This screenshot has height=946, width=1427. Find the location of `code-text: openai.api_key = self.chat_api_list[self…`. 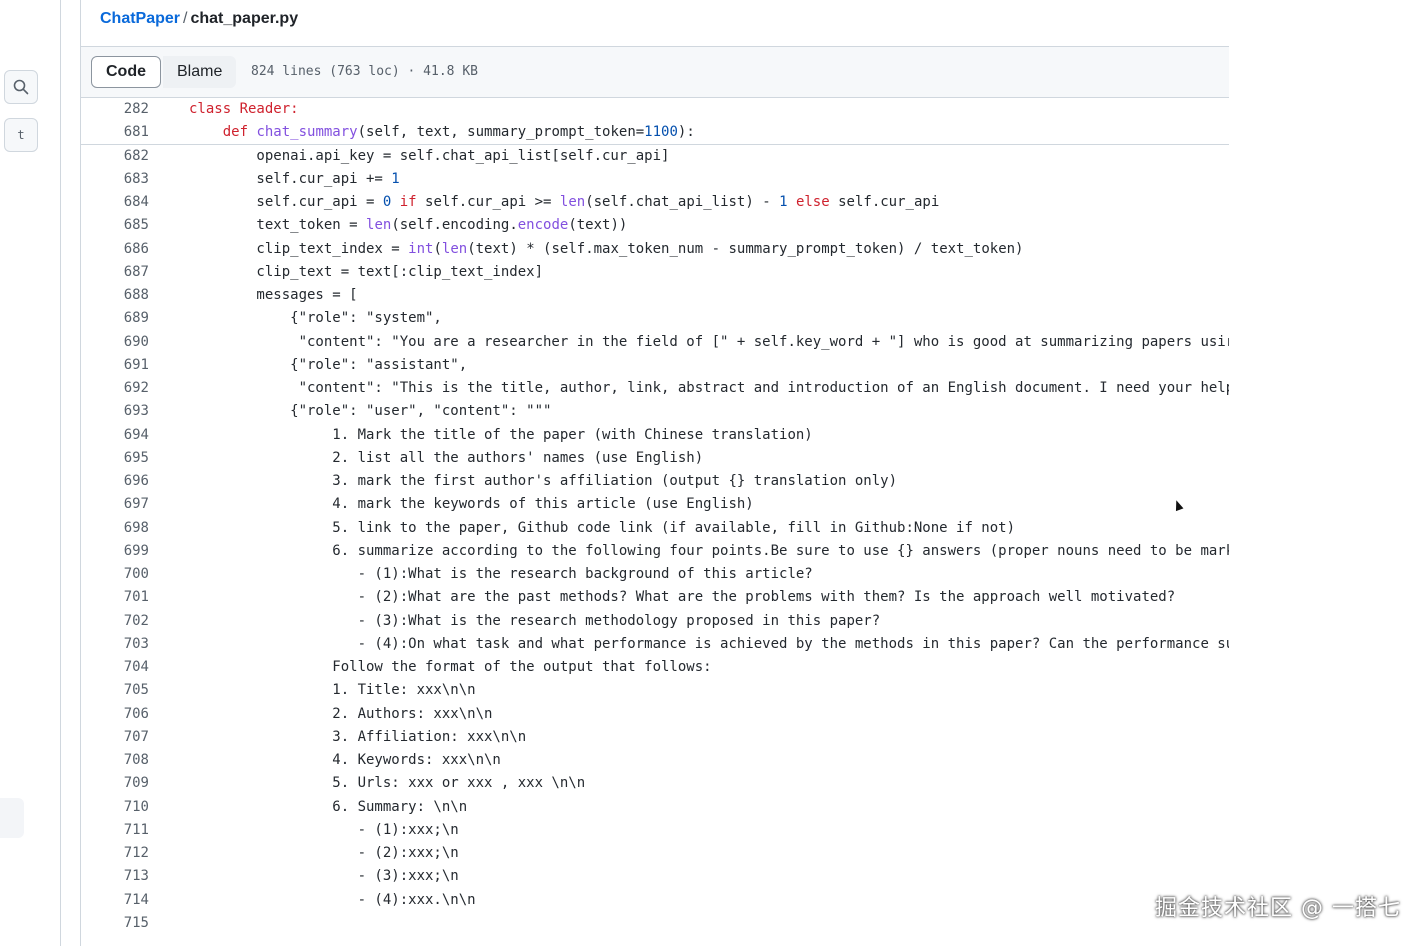

code-text: openai.api_key = self.chat_api_list[self… is located at coordinates (709, 156).